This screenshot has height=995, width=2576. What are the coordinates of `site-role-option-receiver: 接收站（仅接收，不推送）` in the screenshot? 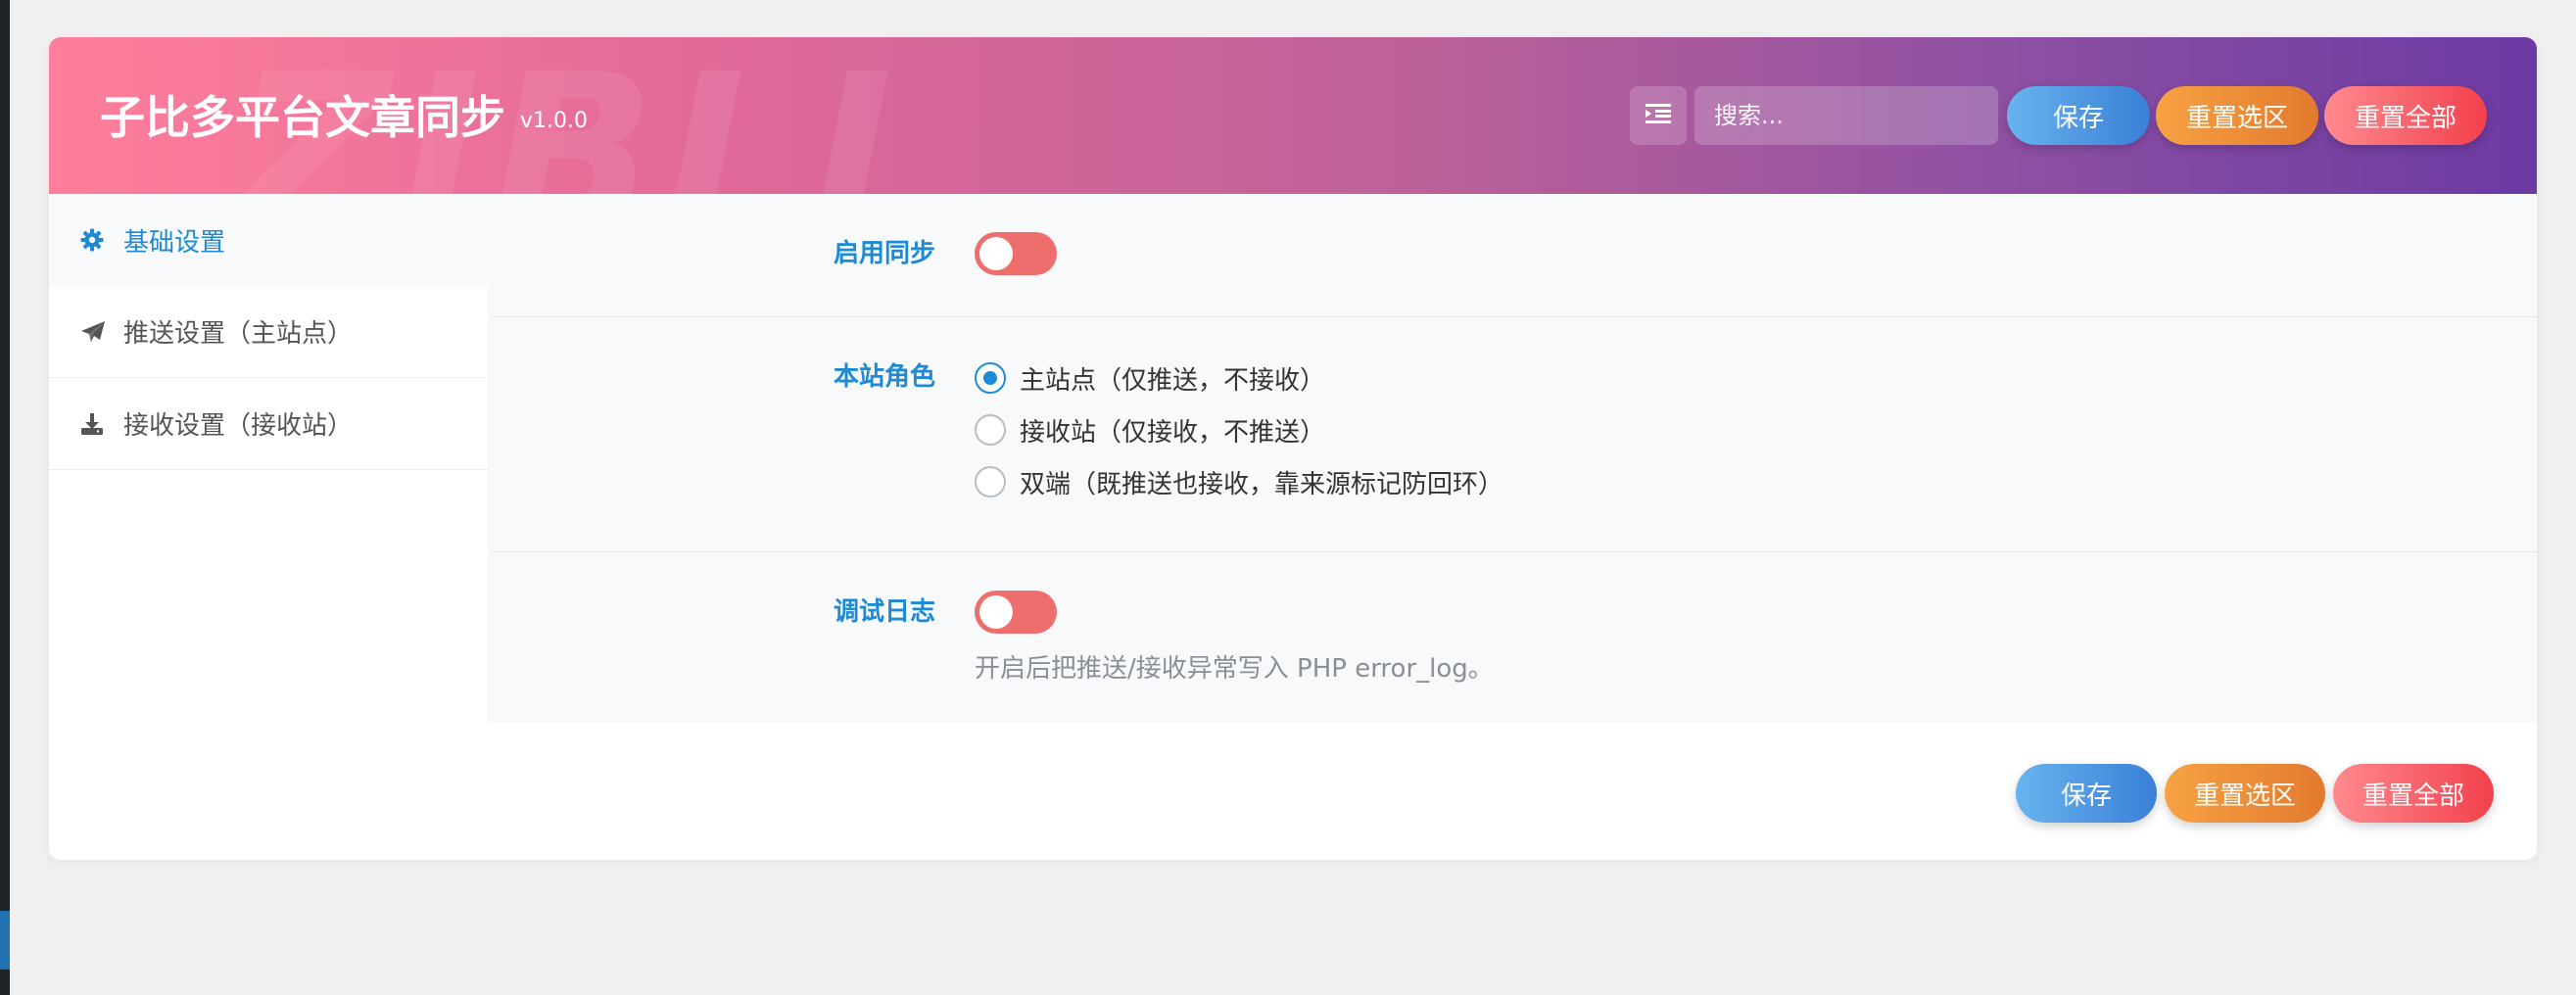 It's located at (1150, 430).